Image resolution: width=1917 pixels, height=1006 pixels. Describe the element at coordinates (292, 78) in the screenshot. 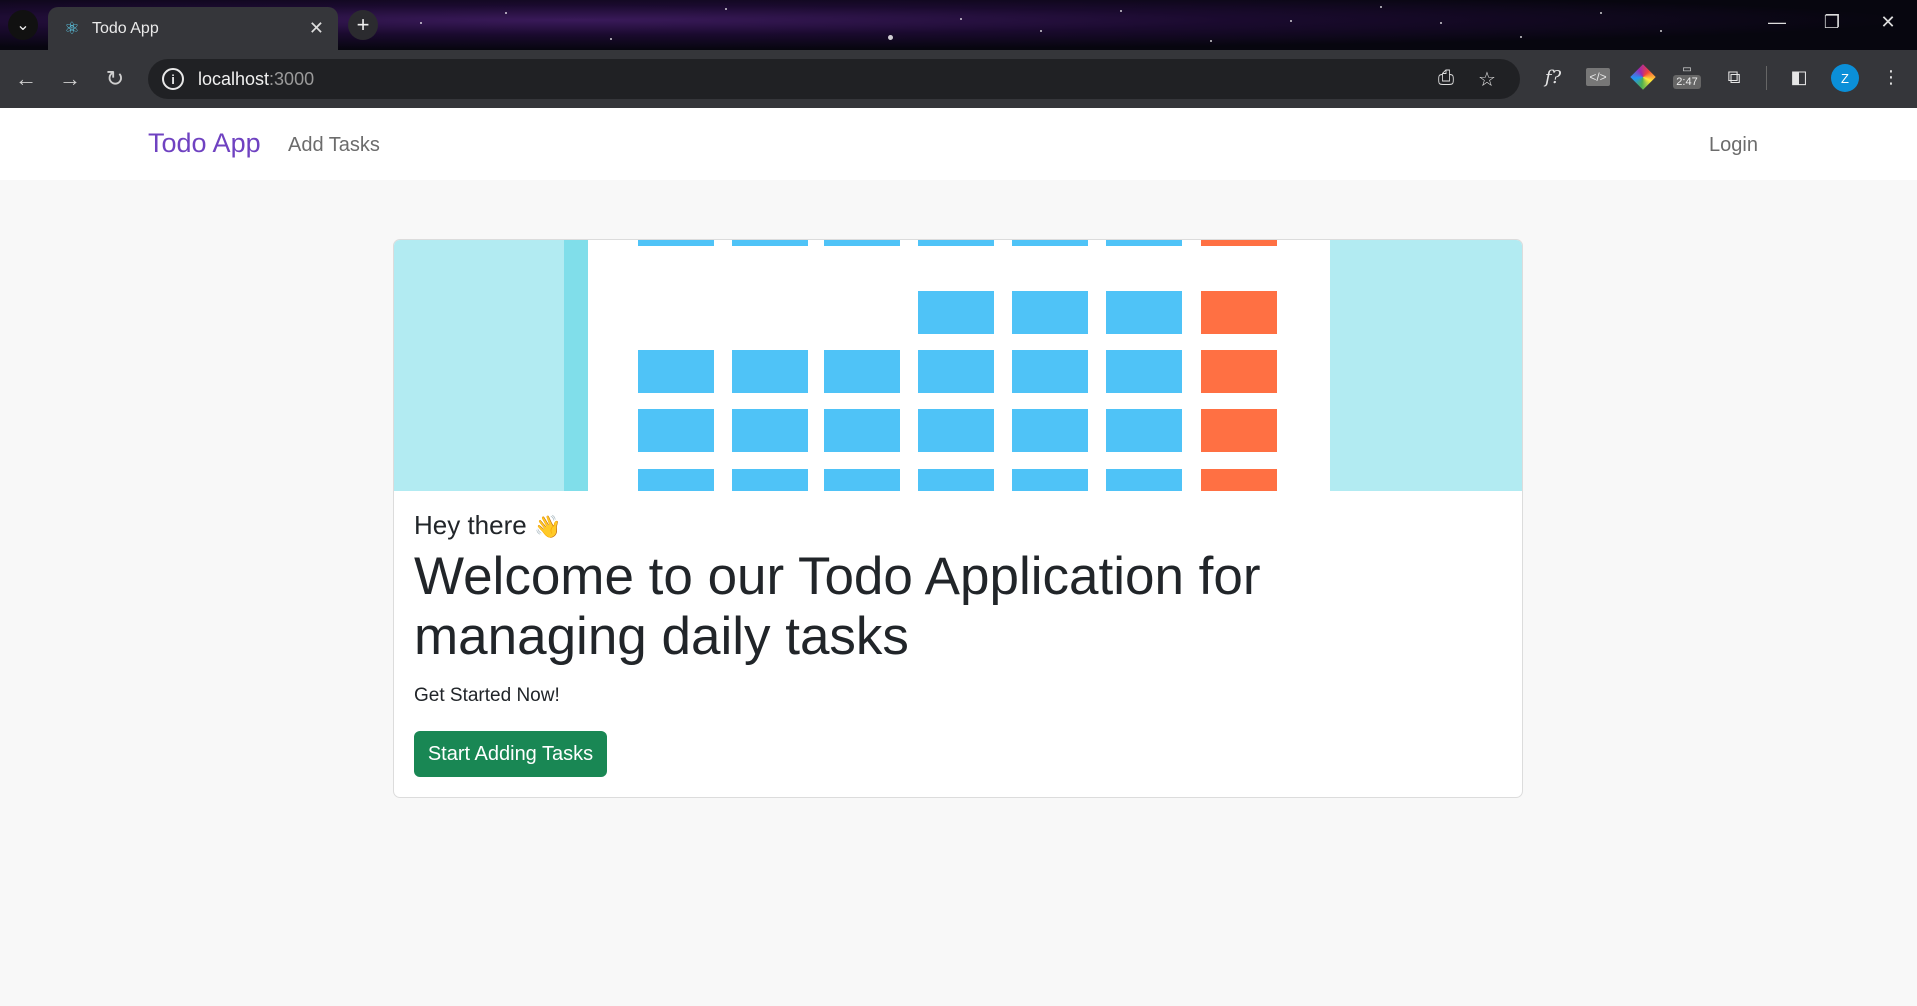

I see `url-port: :3000` at that location.